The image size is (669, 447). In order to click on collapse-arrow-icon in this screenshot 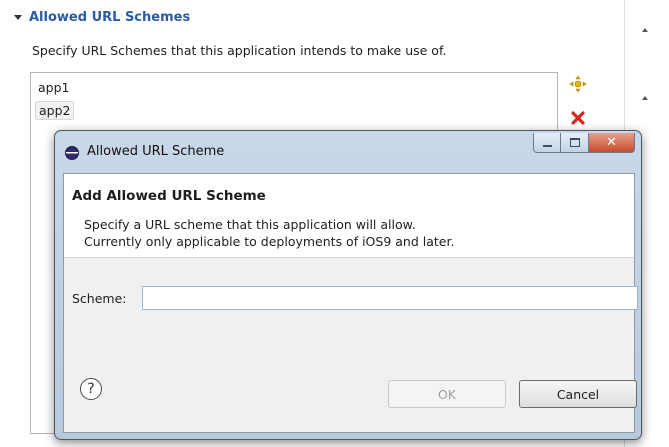, I will do `click(18, 17)`.